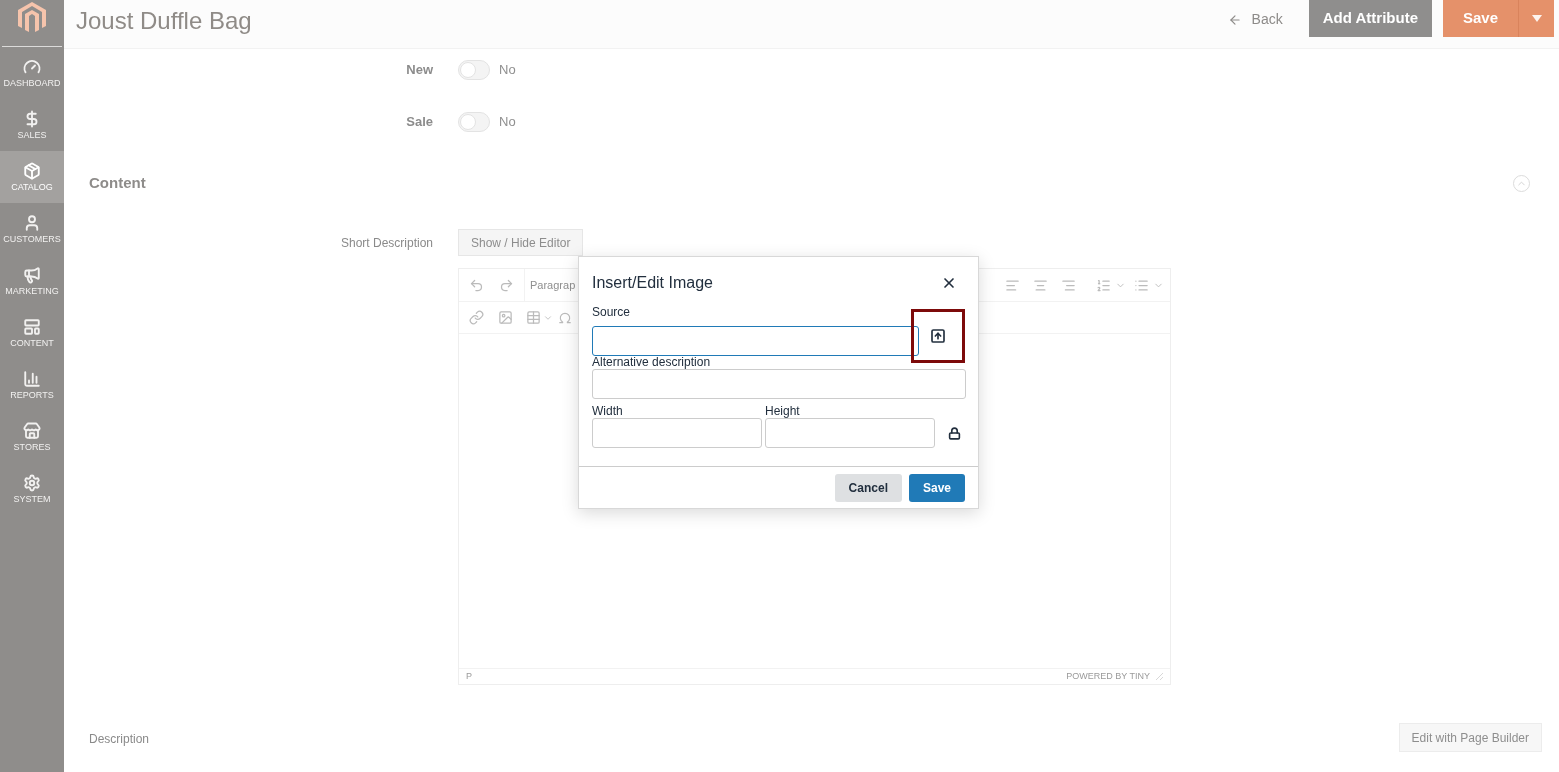 The height and width of the screenshot is (772, 1559). I want to click on alt-text-field, so click(779, 384).